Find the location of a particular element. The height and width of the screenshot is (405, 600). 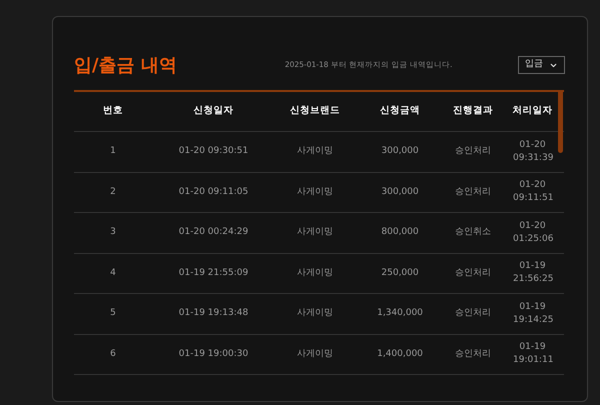

table-cell-text: 5 is located at coordinates (113, 313).